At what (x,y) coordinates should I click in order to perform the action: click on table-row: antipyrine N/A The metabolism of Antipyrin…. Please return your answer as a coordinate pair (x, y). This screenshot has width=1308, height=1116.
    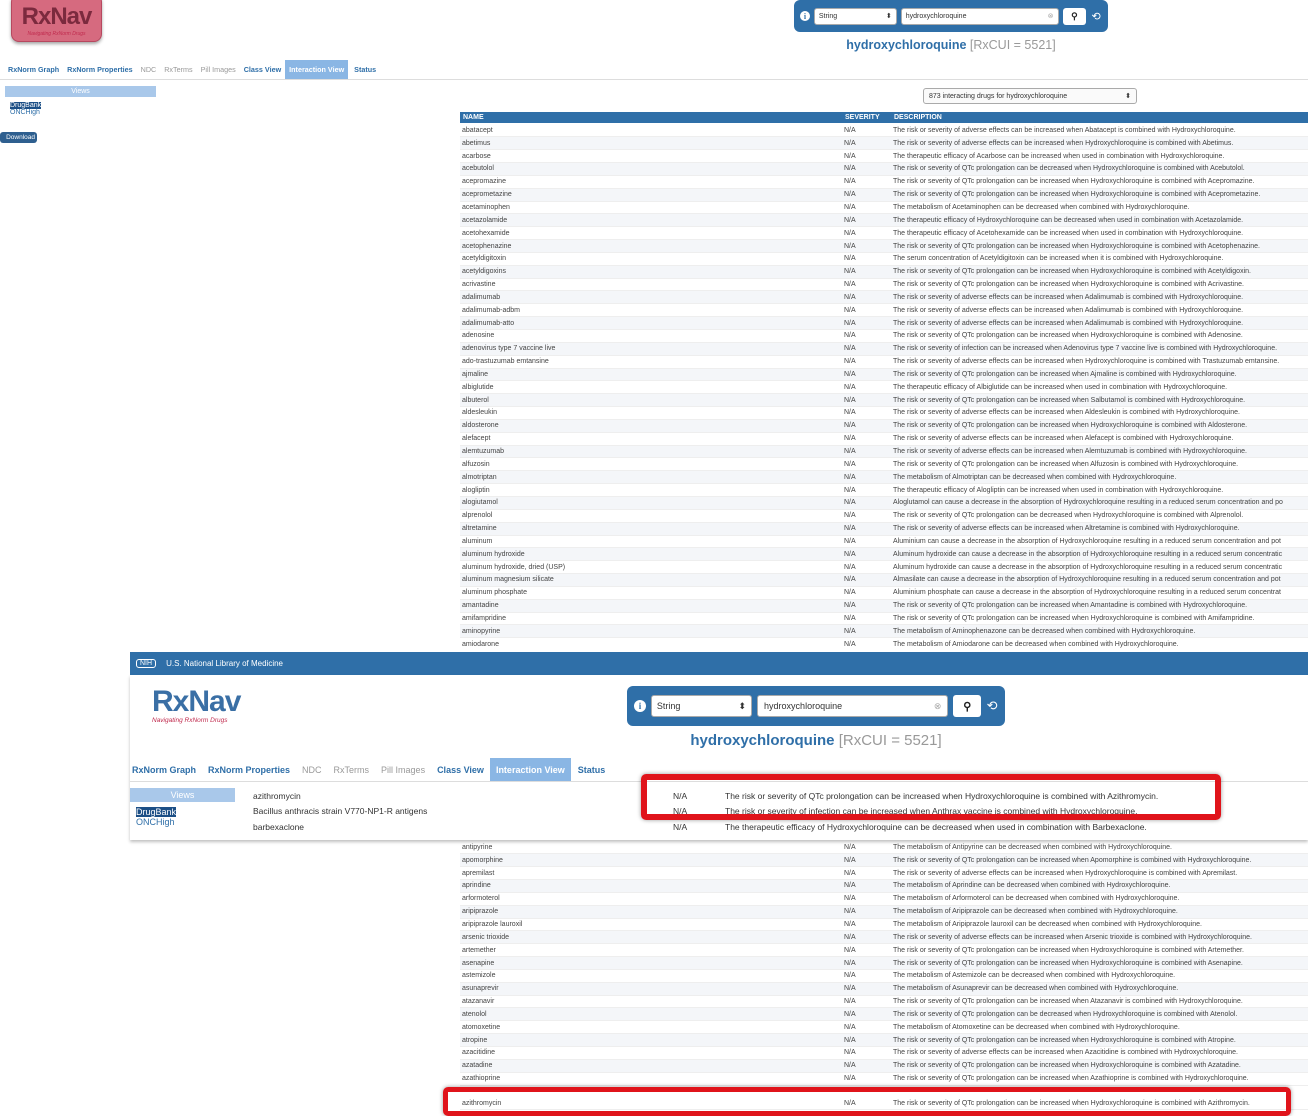
    Looking at the image, I should click on (884, 848).